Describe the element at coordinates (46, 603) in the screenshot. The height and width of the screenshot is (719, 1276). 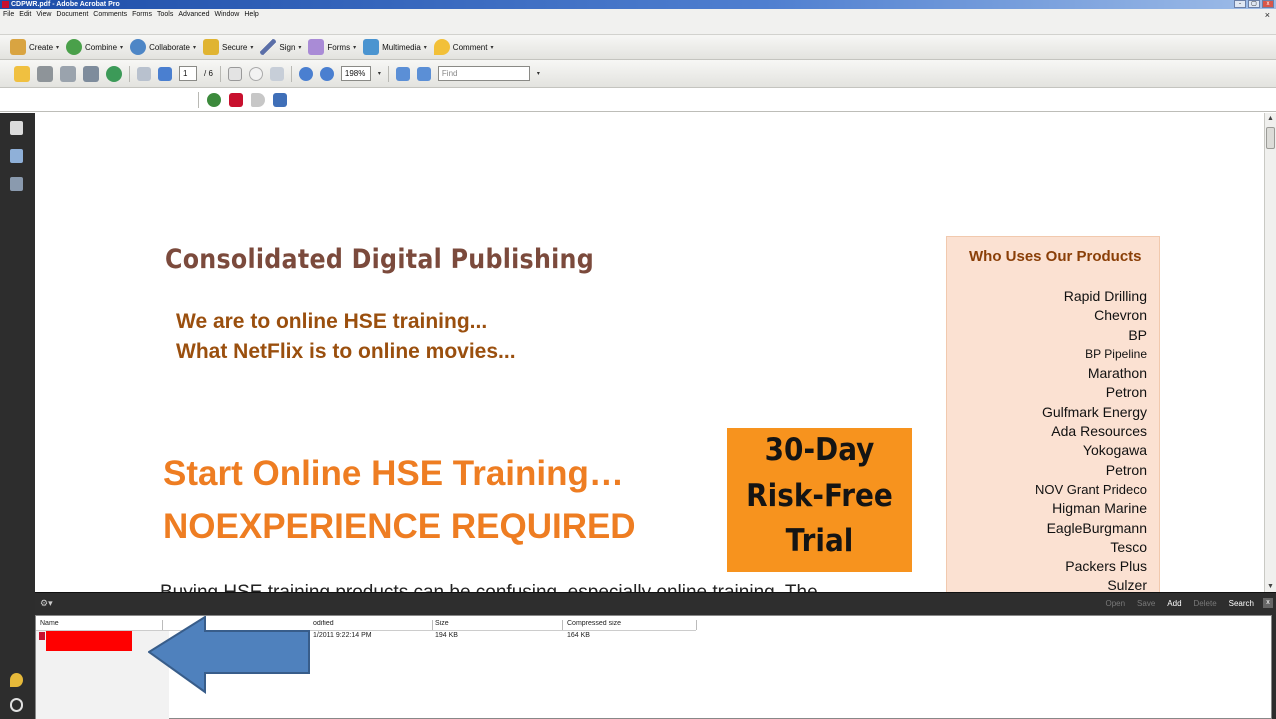
I see `attachments-options-gear-icon: ⚙▾` at that location.